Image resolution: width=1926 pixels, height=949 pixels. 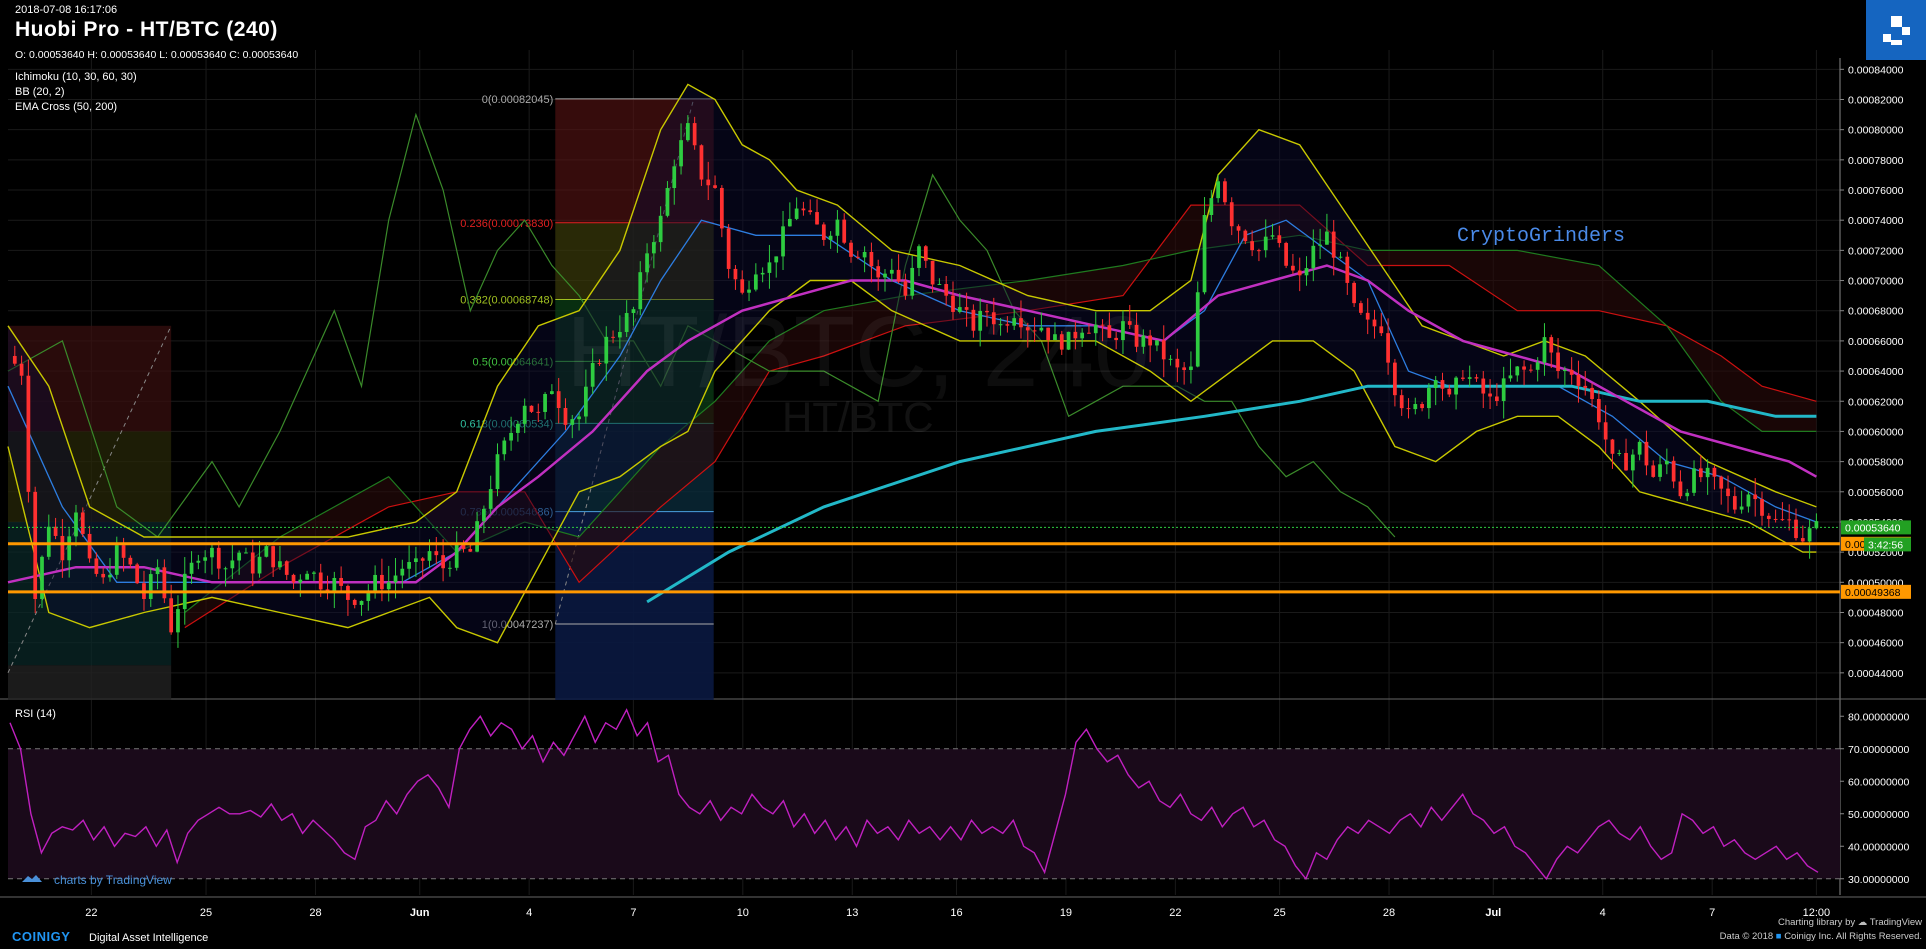 What do you see at coordinates (146, 29) in the screenshot?
I see `chart-title: Huobi Pro - HT/BTC (240)` at bounding box center [146, 29].